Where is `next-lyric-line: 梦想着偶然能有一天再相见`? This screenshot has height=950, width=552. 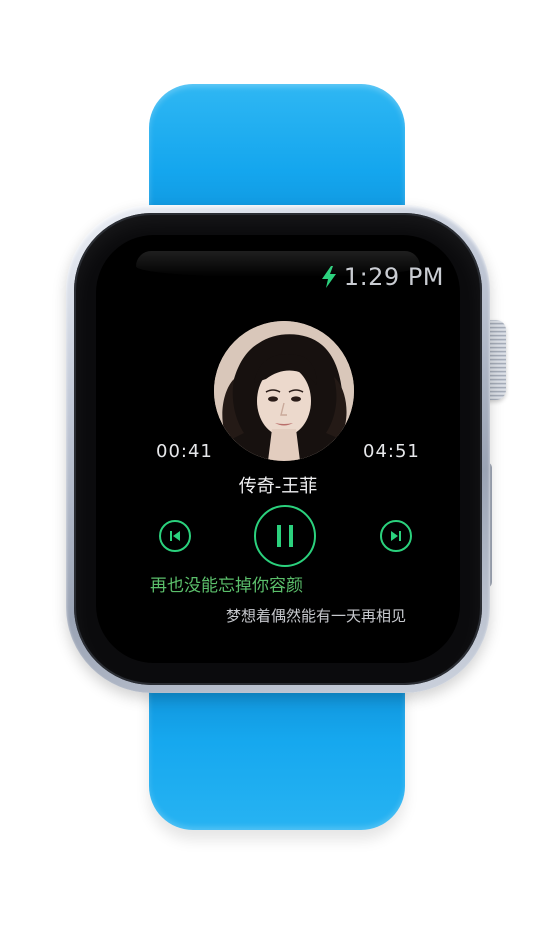
next-lyric-line: 梦想着偶然能有一天再相见 is located at coordinates (315, 616).